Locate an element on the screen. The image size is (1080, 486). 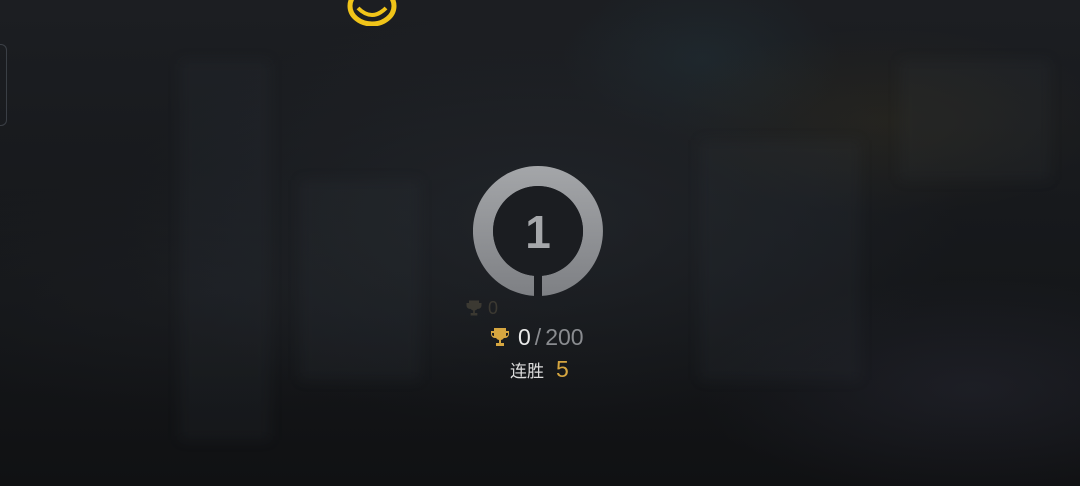
trophy-progress: 0 / 200 is located at coordinates (536, 337).